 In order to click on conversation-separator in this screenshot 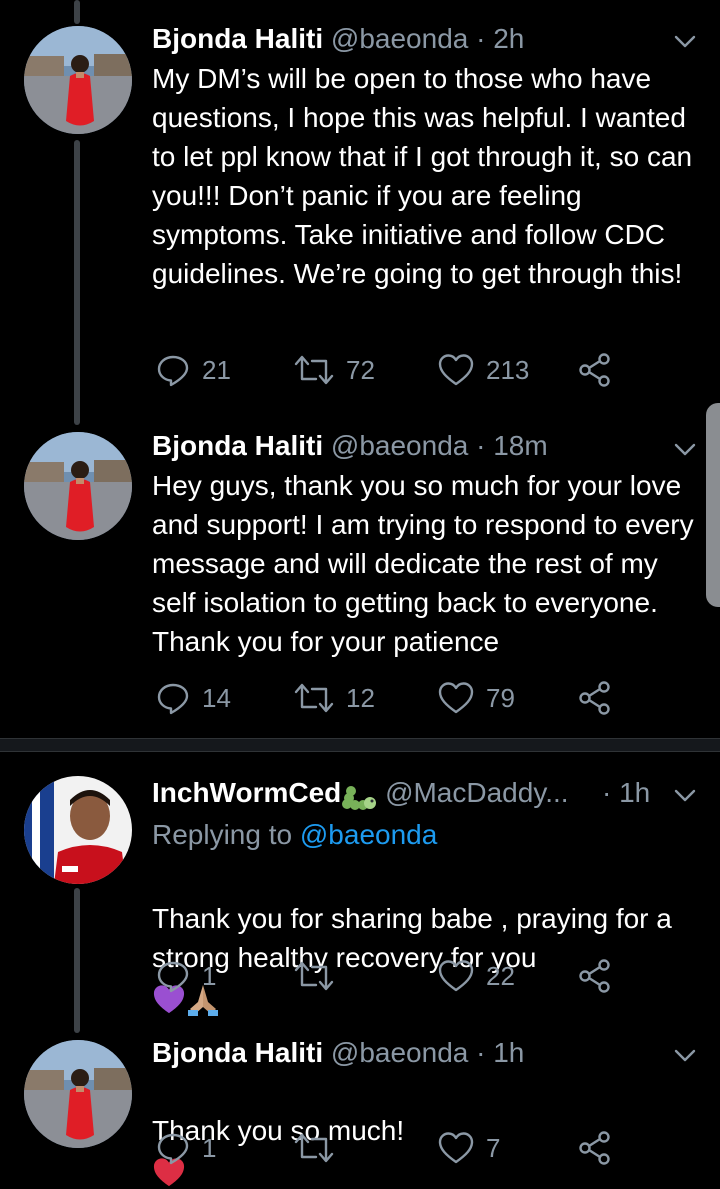, I will do `click(360, 745)`.